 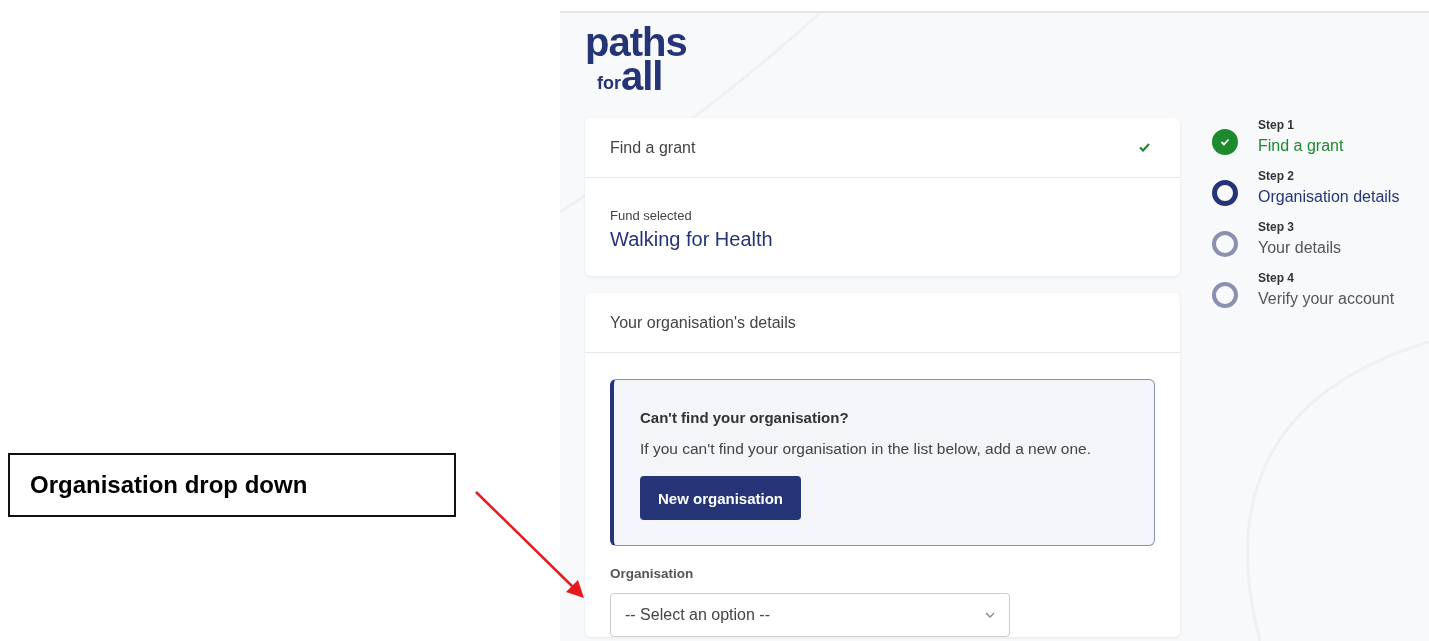 I want to click on card-title: Your organisation's details, so click(x=703, y=322).